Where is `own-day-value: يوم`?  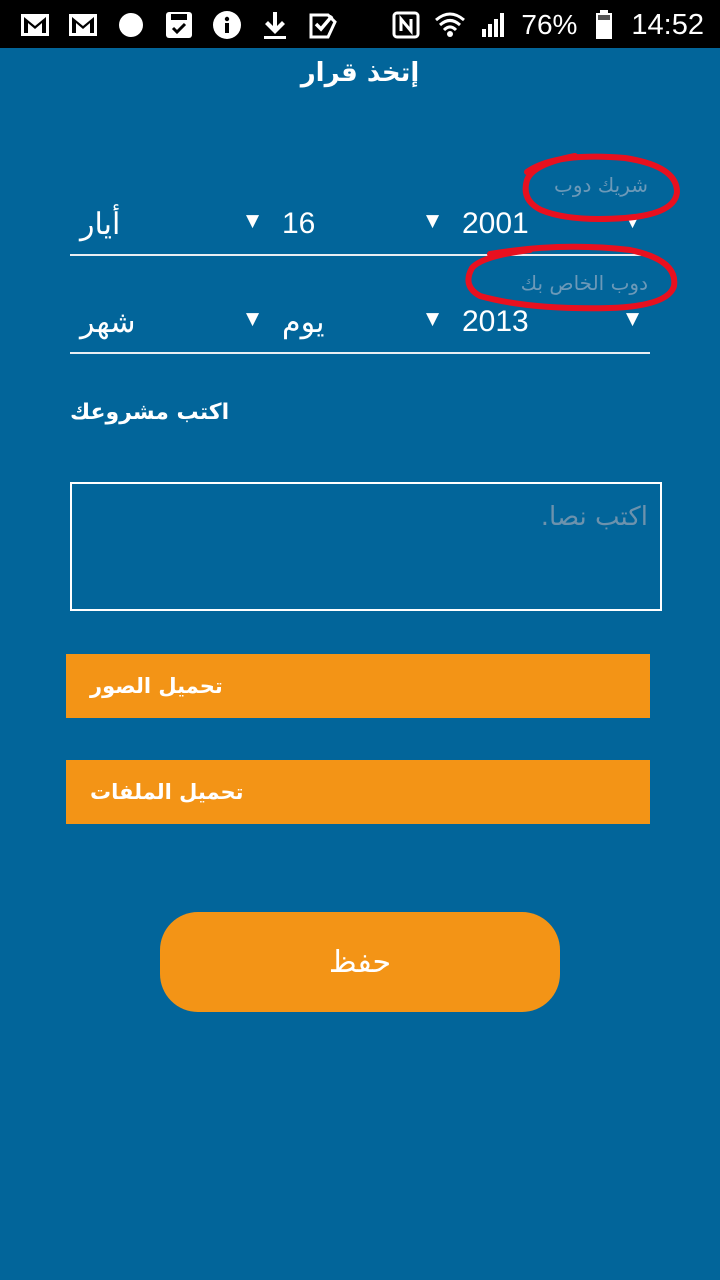
own-day-value: يوم is located at coordinates (303, 322).